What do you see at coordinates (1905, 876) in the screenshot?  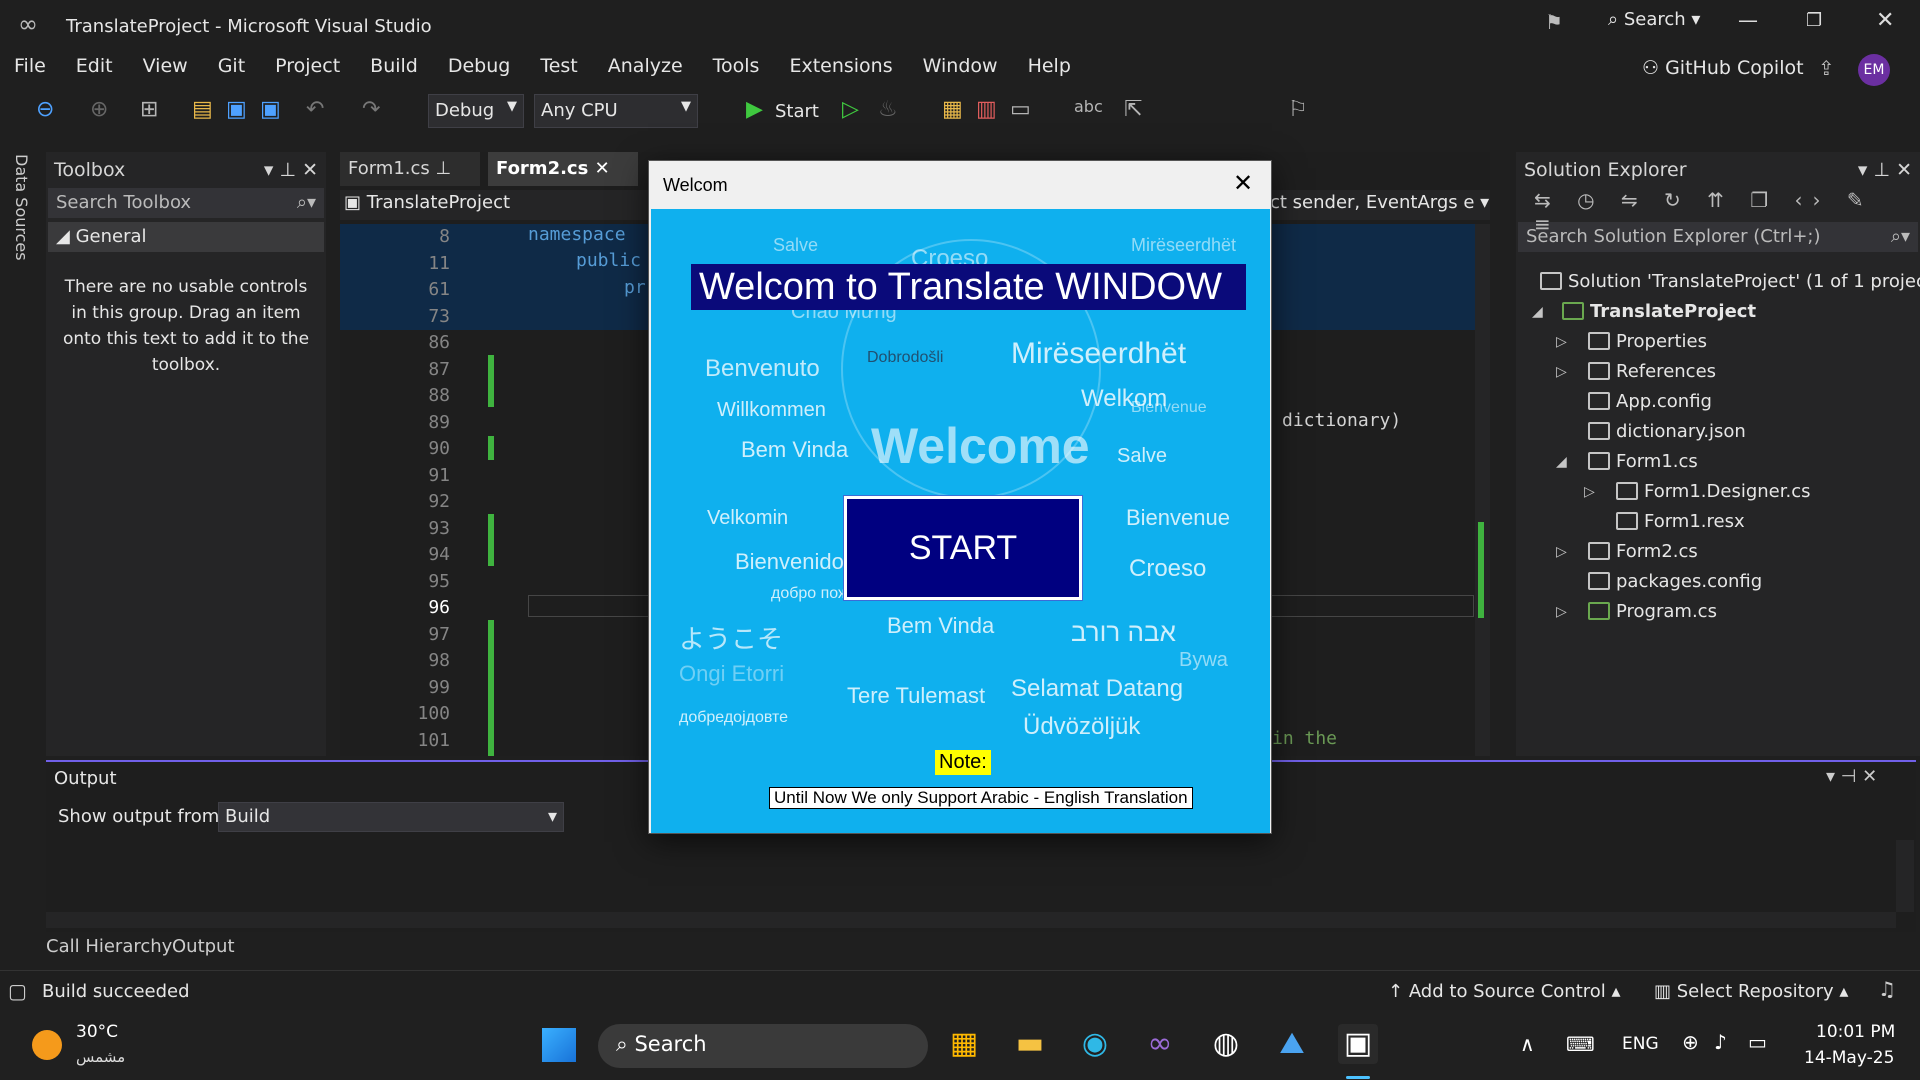 I see `output-vertical-scrollbar` at bounding box center [1905, 876].